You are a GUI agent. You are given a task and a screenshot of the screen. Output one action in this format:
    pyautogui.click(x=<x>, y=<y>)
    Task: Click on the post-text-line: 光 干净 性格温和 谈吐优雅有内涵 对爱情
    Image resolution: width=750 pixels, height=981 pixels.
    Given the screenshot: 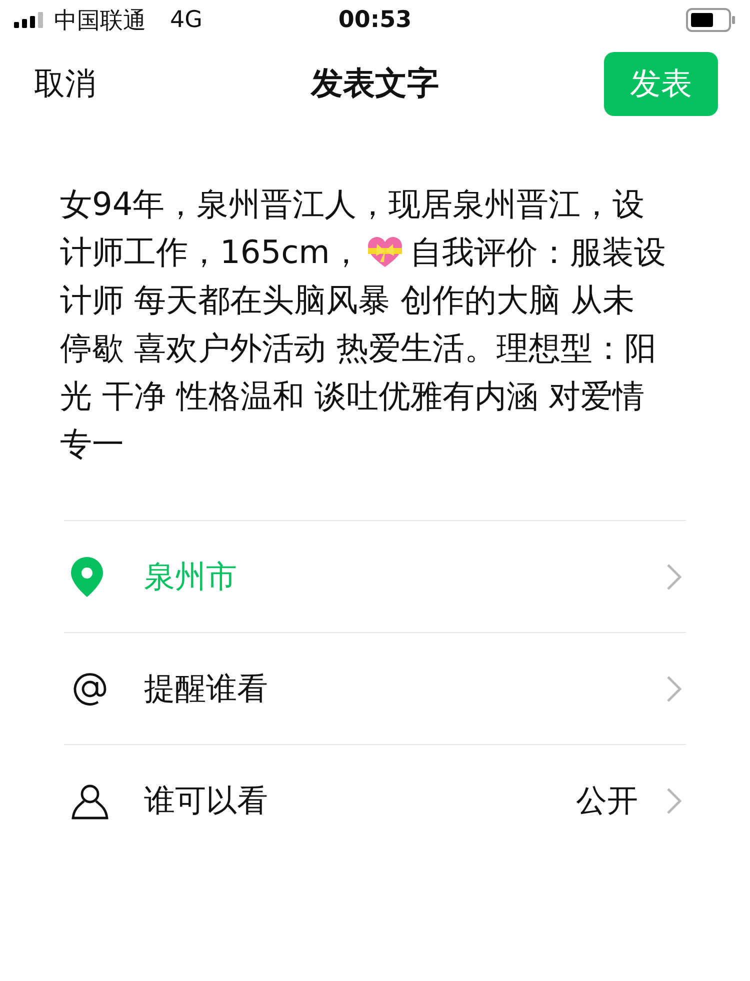 What is the action you would take?
    pyautogui.click(x=352, y=396)
    